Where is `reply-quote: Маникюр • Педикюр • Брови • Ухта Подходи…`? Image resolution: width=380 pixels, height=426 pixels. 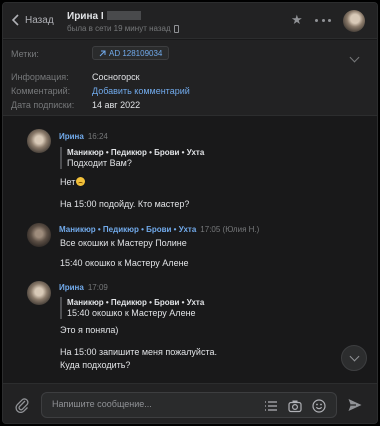 reply-quote: Маникюр • Педикюр • Брови • Ухта Подходи… is located at coordinates (132, 158).